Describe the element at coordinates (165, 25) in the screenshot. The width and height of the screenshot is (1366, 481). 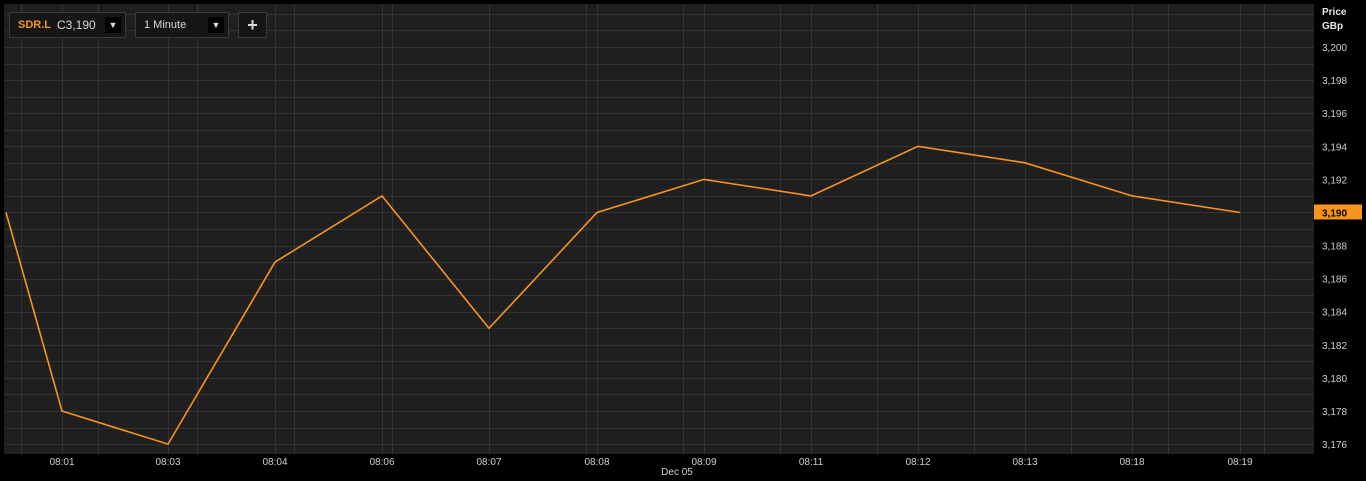
I see `interval-label: 1 Minute` at that location.